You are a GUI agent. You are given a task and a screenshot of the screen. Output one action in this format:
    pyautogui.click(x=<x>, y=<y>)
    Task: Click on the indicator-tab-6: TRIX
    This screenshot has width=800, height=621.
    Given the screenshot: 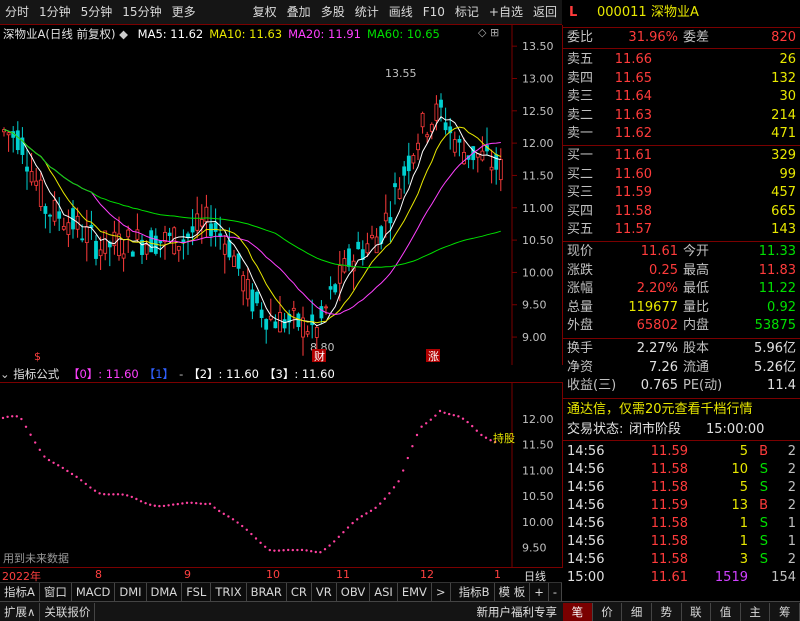 What is the action you would take?
    pyautogui.click(x=229, y=592)
    